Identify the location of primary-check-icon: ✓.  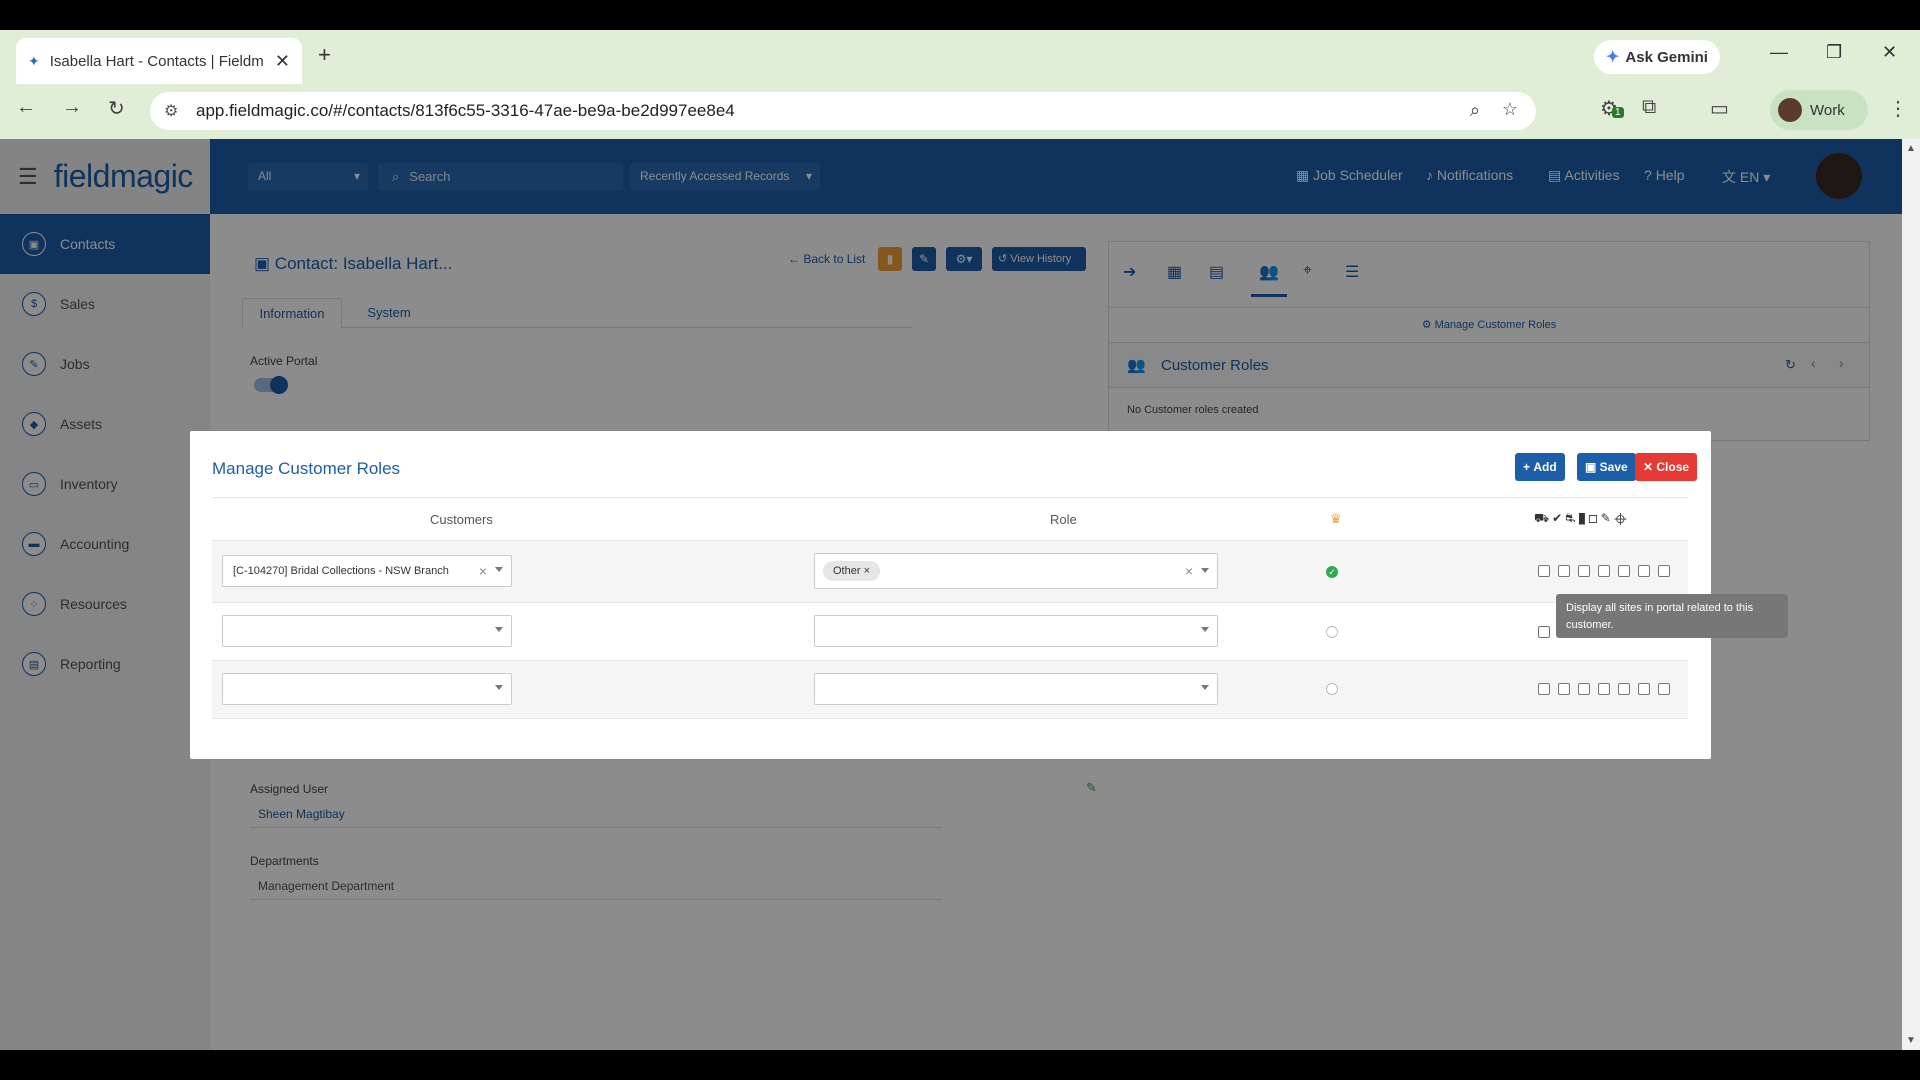
(1332, 572).